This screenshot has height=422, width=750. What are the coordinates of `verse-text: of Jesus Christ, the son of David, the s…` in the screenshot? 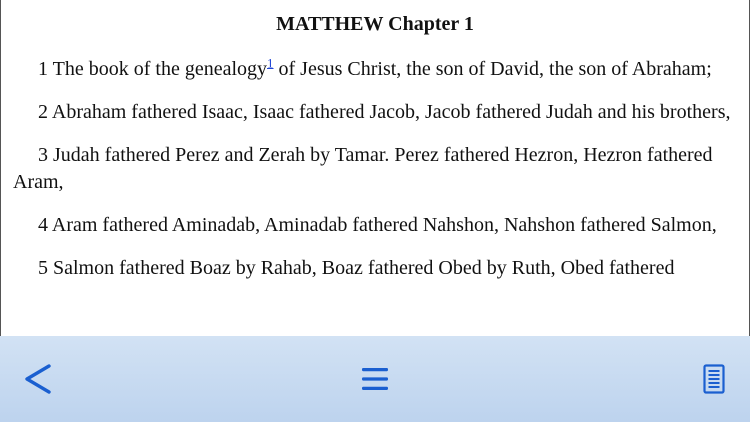 It's located at (492, 69).